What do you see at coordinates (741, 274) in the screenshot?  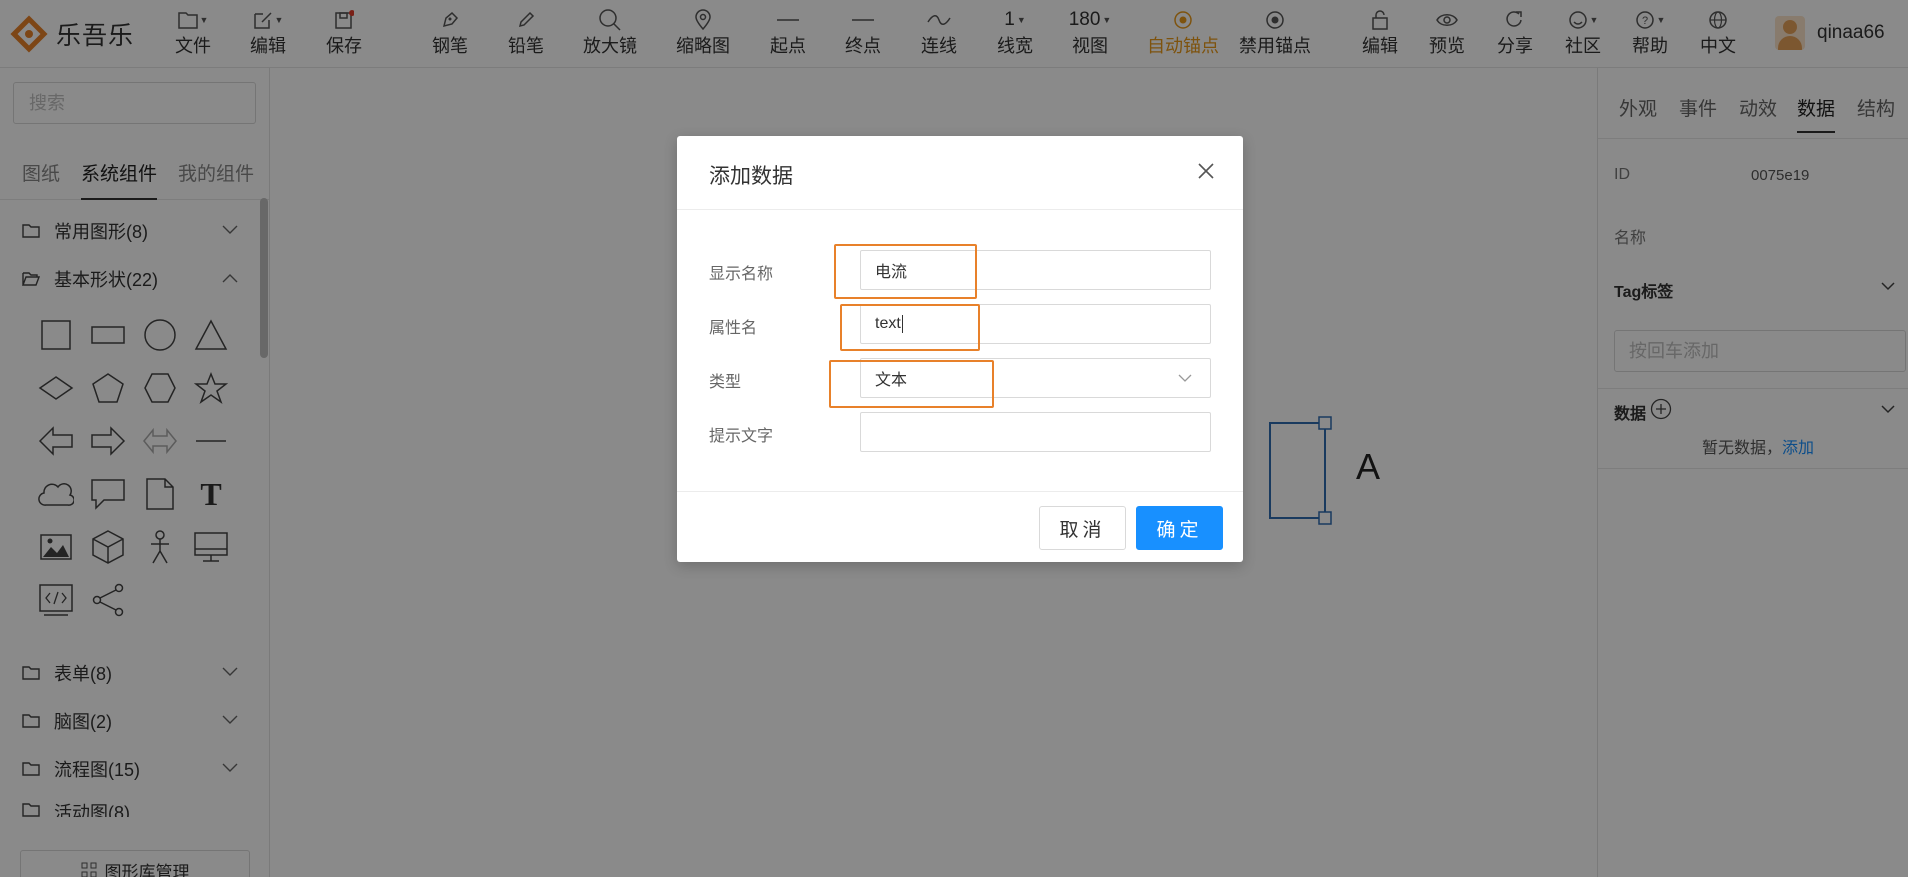 I see `display-name-label: 显示名称` at bounding box center [741, 274].